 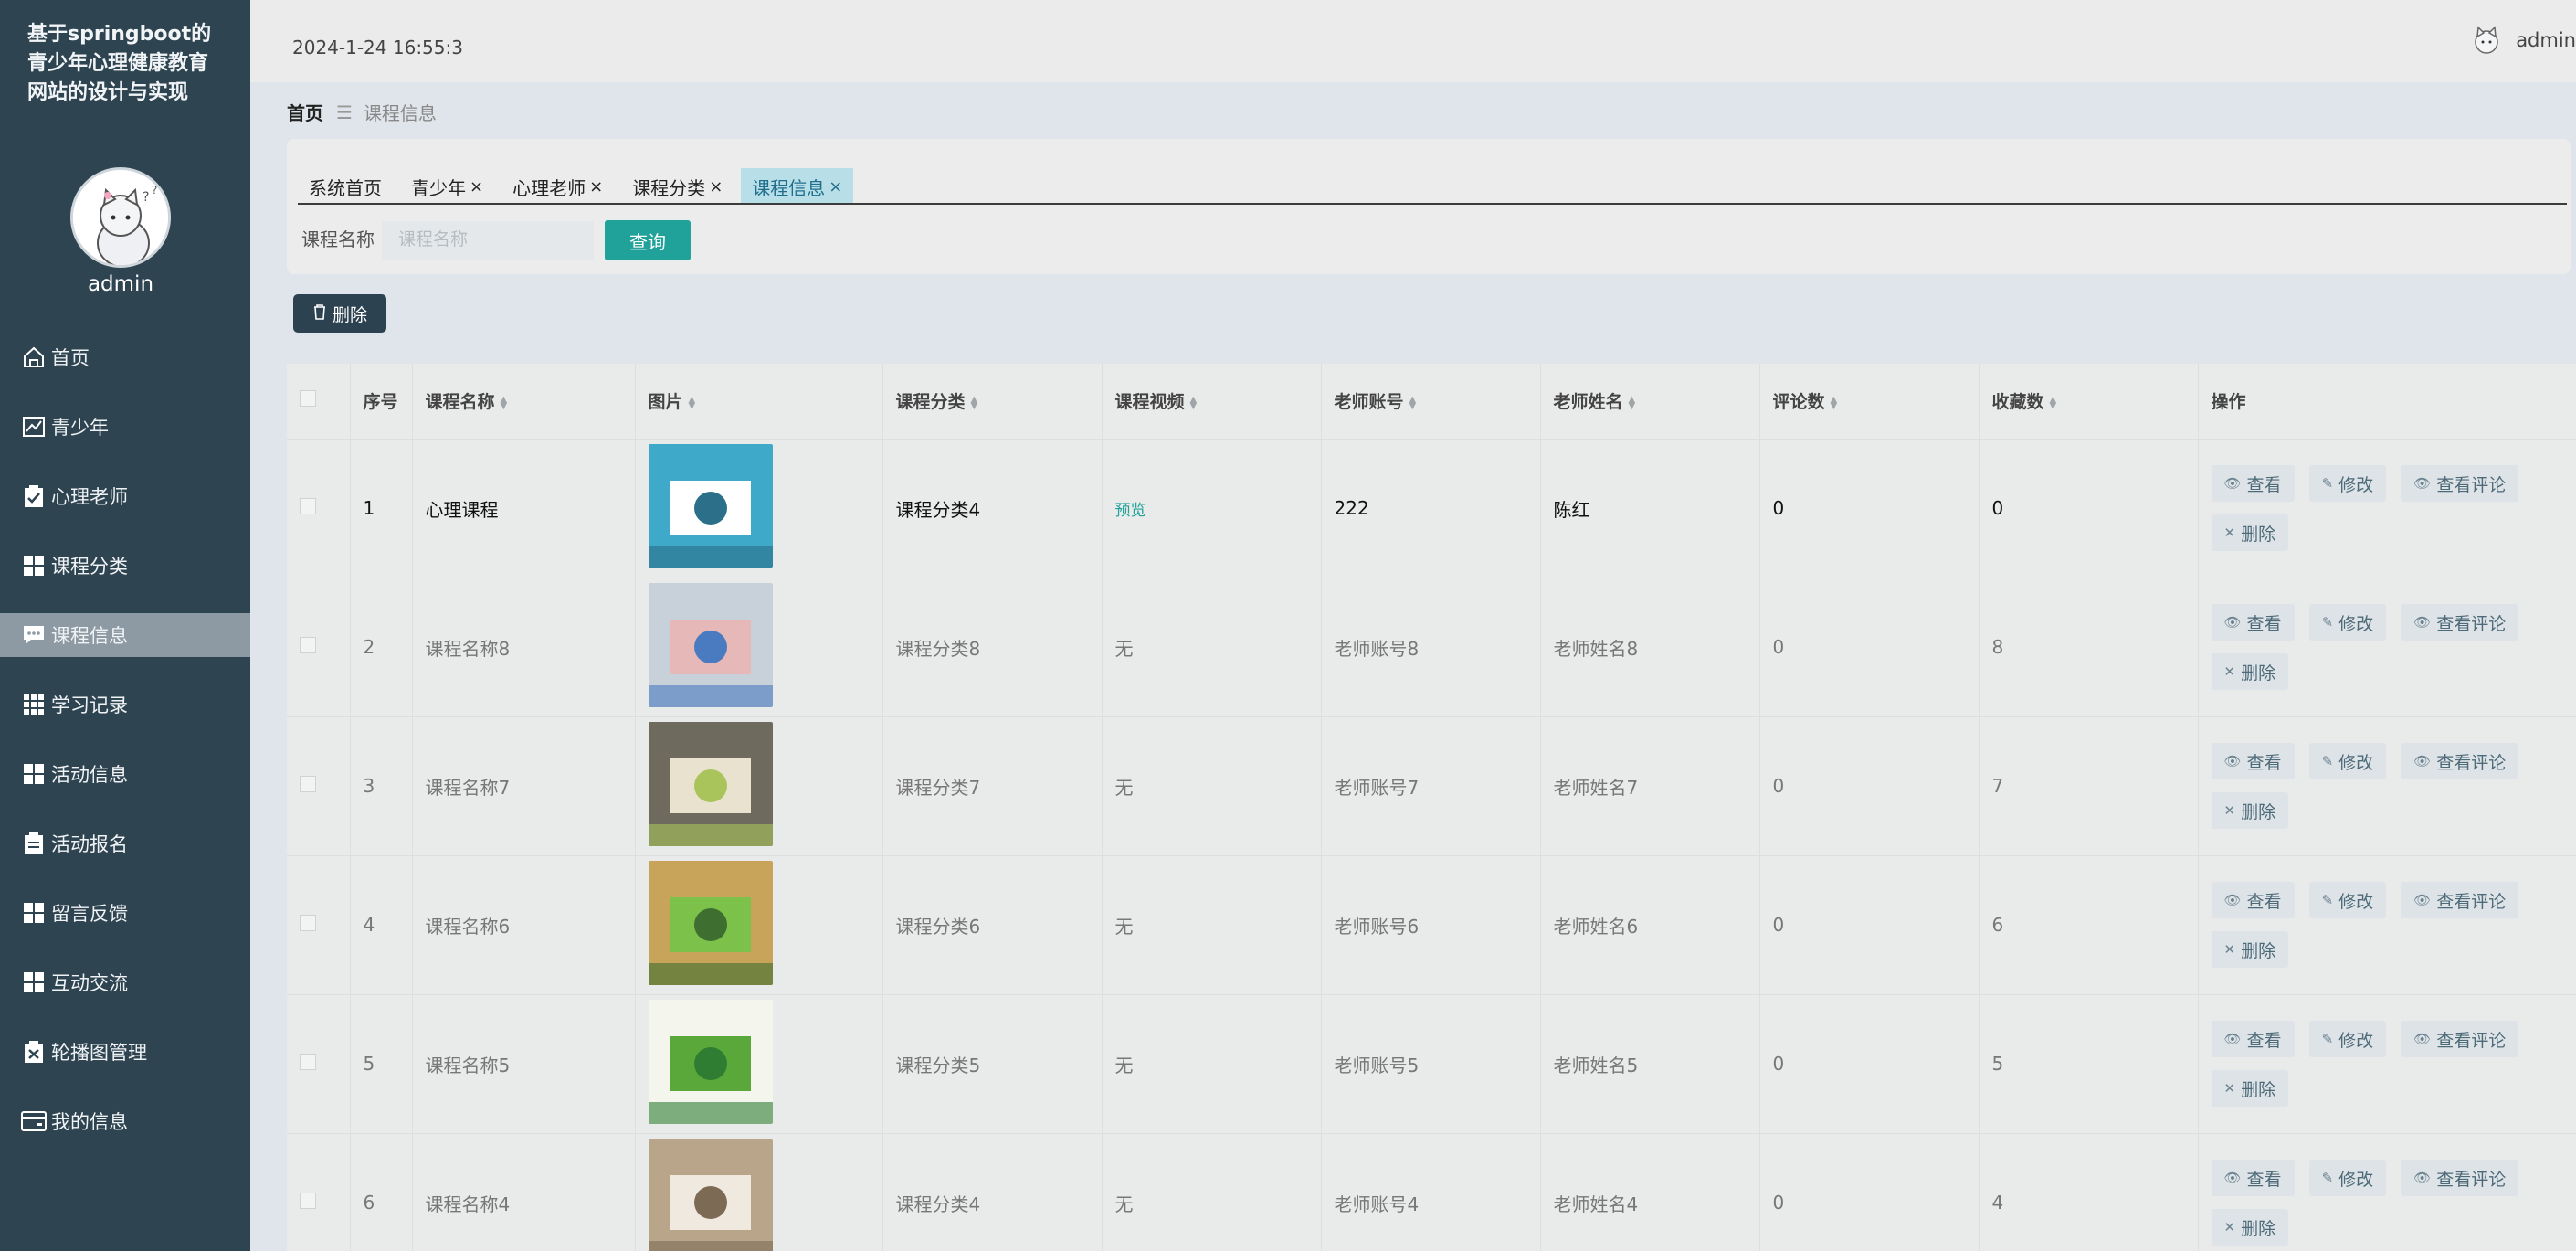 I want to click on action-label: 查看评论, so click(x=2471, y=484).